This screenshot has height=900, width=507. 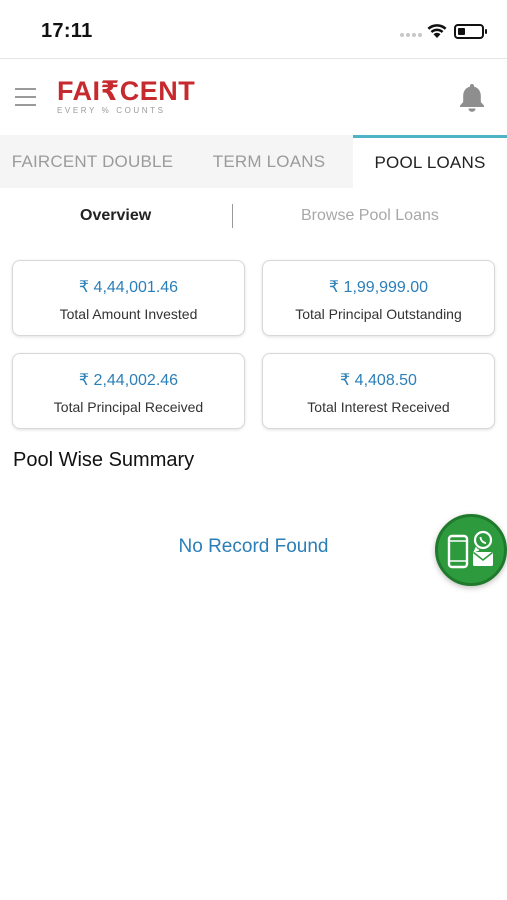 I want to click on card-label: Total Principal Received, so click(x=128, y=407).